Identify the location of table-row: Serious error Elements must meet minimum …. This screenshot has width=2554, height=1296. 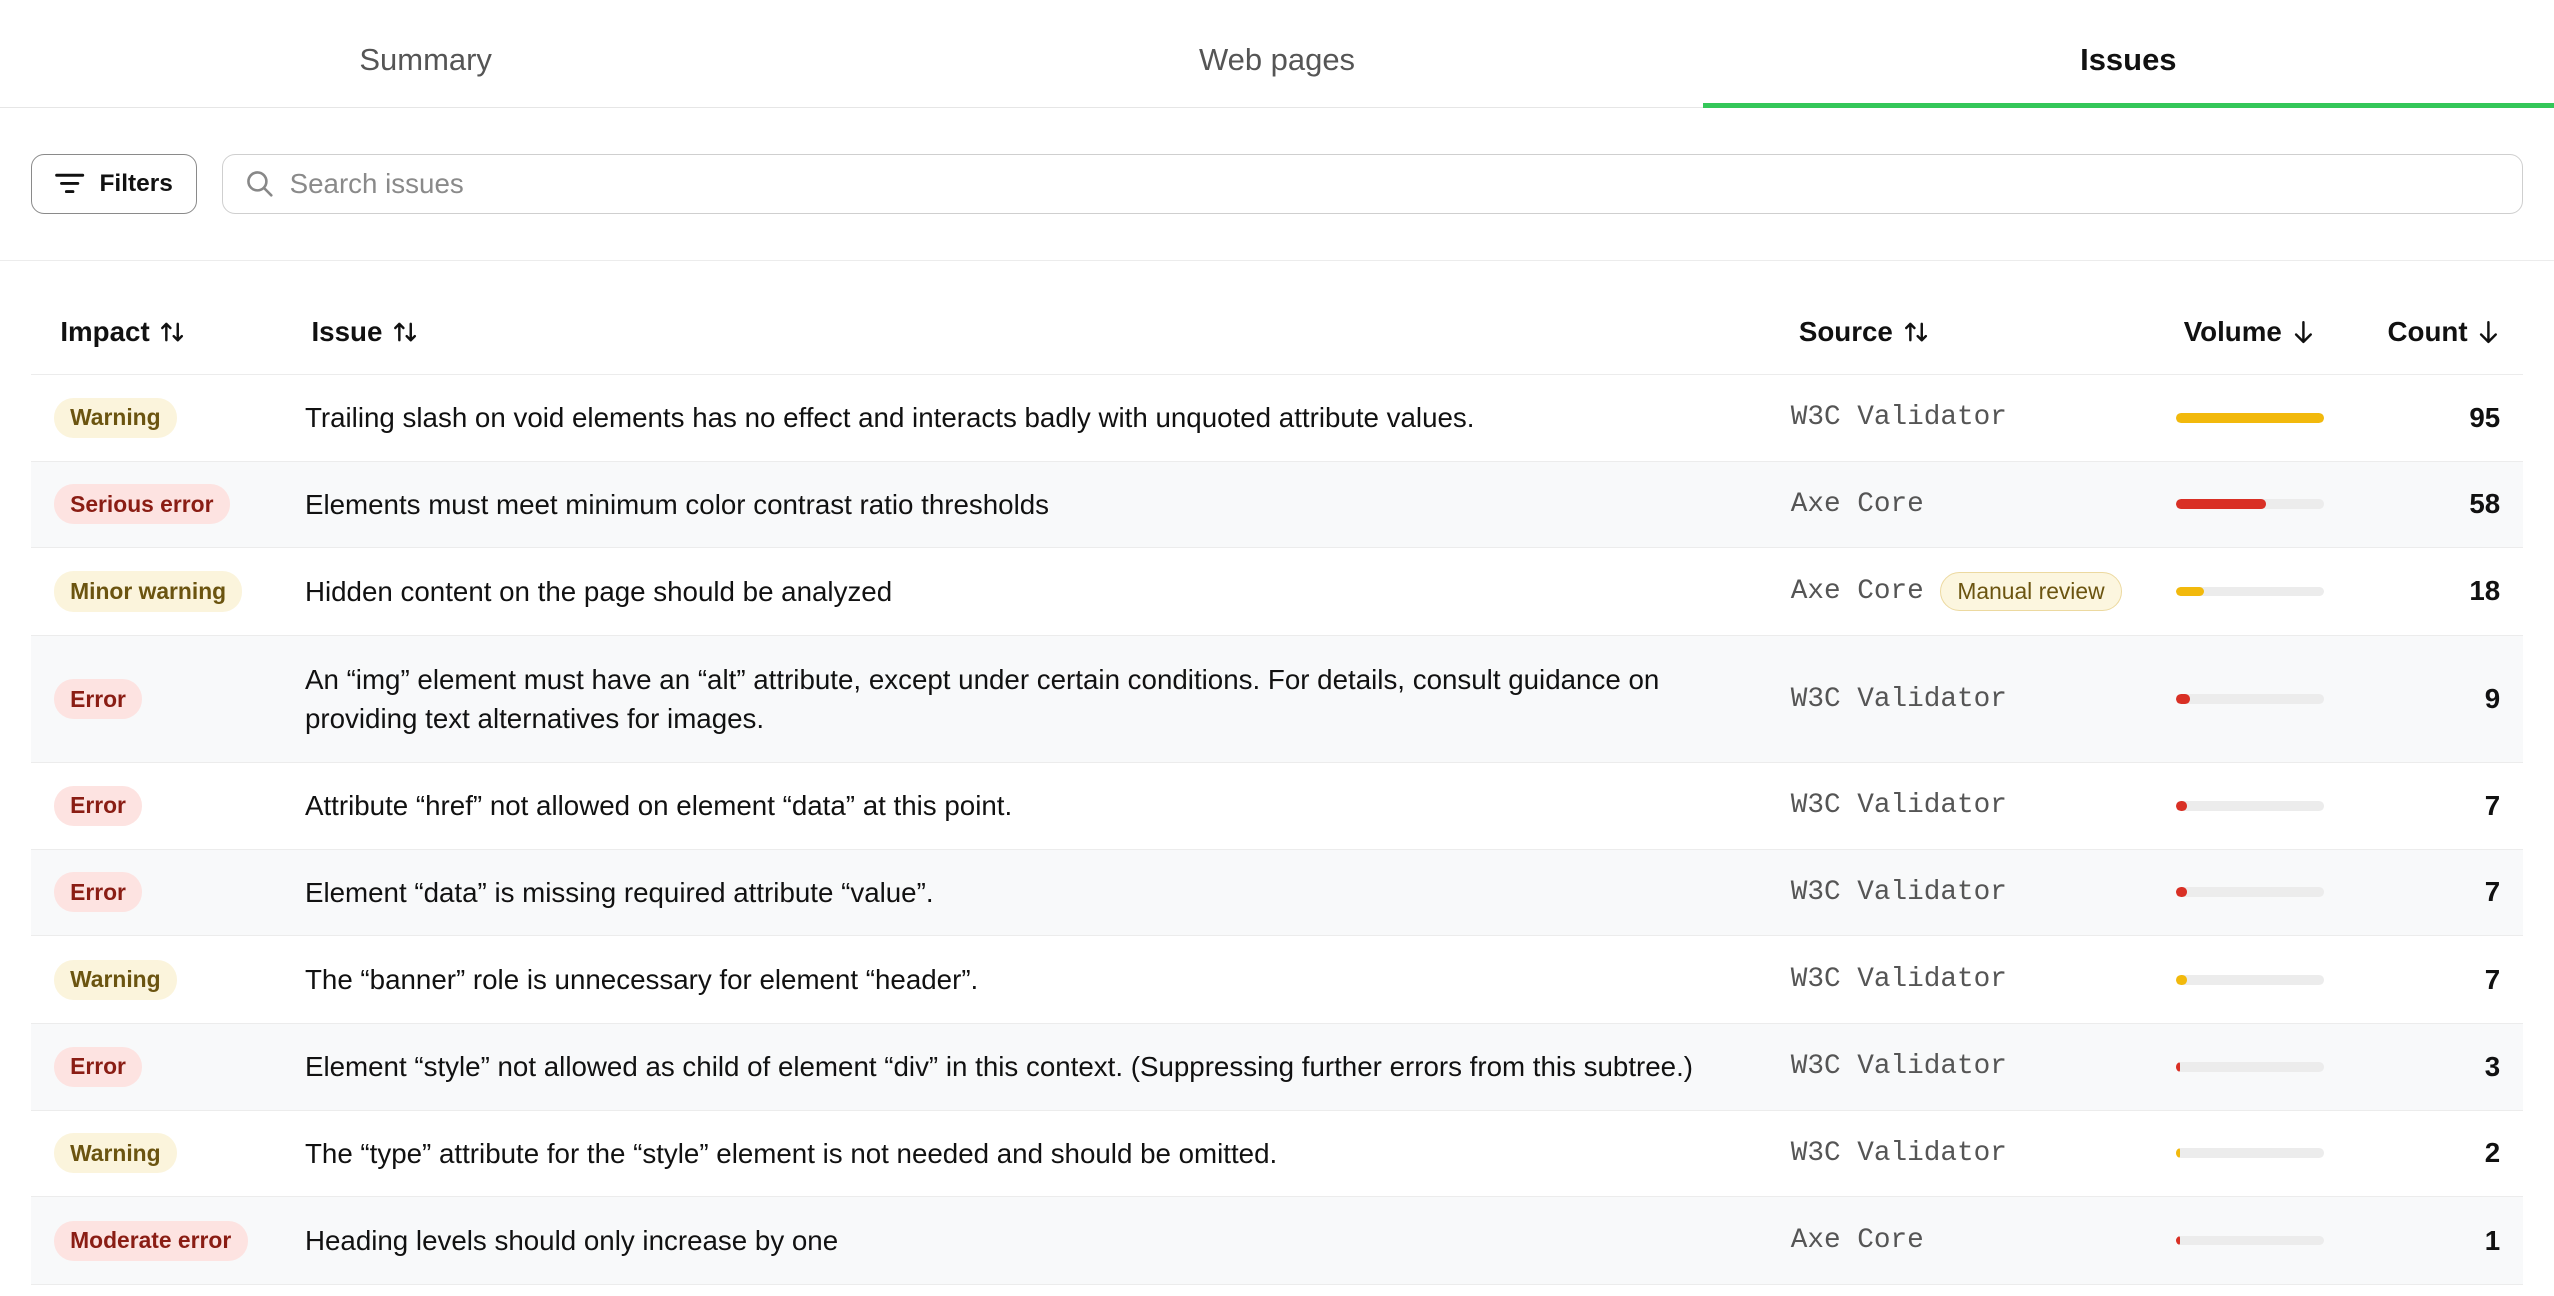
(1276, 504).